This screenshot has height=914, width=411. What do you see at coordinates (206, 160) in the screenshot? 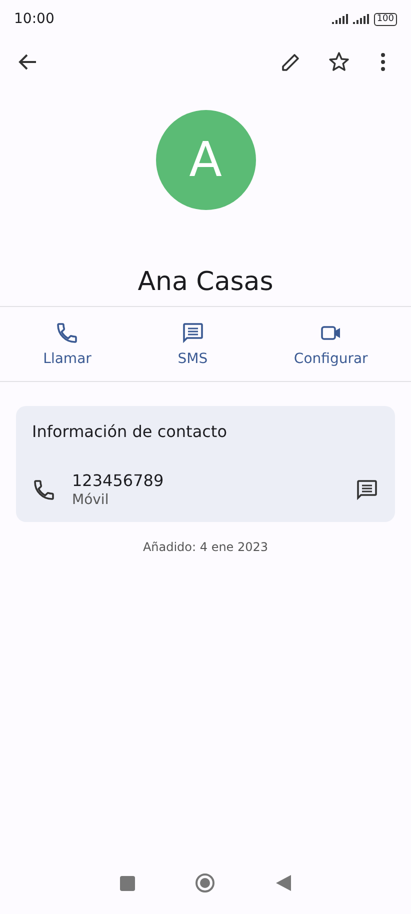
I see `contact-avatar: A` at bounding box center [206, 160].